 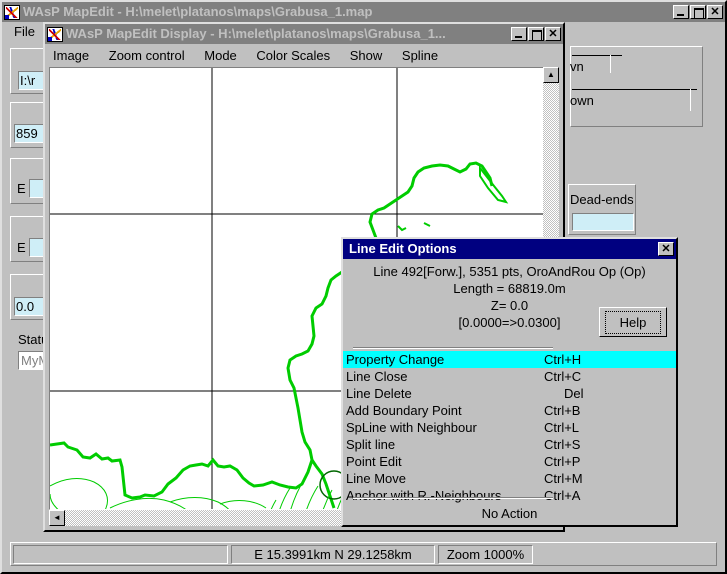 What do you see at coordinates (509, 495) in the screenshot?
I see `action-item-anchor-with-r-neighbours: Anchor with R.-Neighbours Ctrl+A` at bounding box center [509, 495].